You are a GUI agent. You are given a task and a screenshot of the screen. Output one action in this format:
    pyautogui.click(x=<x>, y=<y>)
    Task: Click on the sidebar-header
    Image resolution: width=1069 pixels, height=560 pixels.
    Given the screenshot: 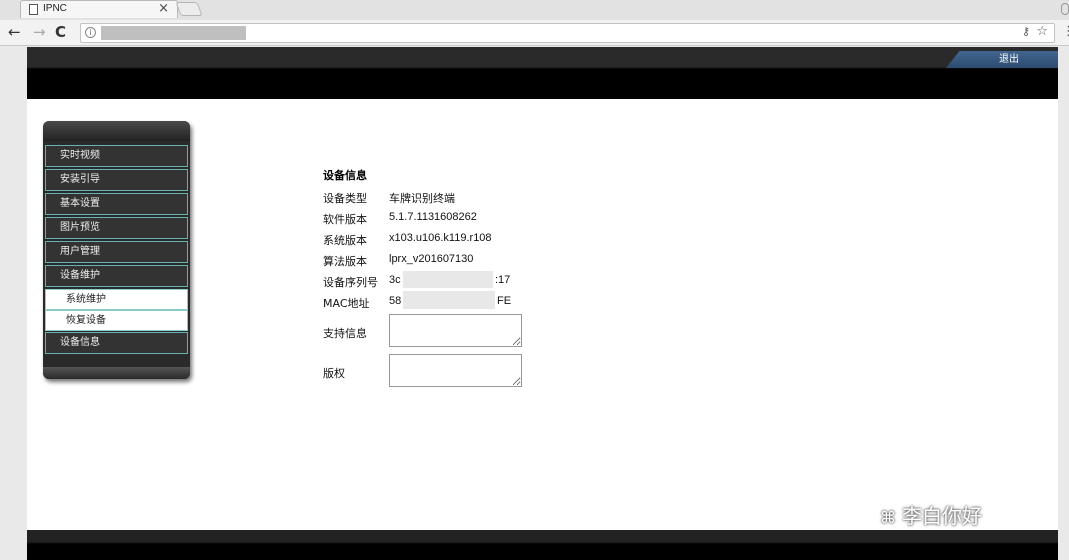 What is the action you would take?
    pyautogui.click(x=116, y=131)
    